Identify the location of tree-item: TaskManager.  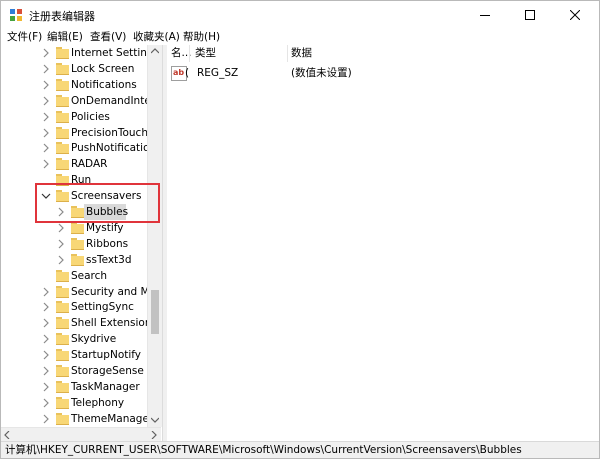
(74, 387).